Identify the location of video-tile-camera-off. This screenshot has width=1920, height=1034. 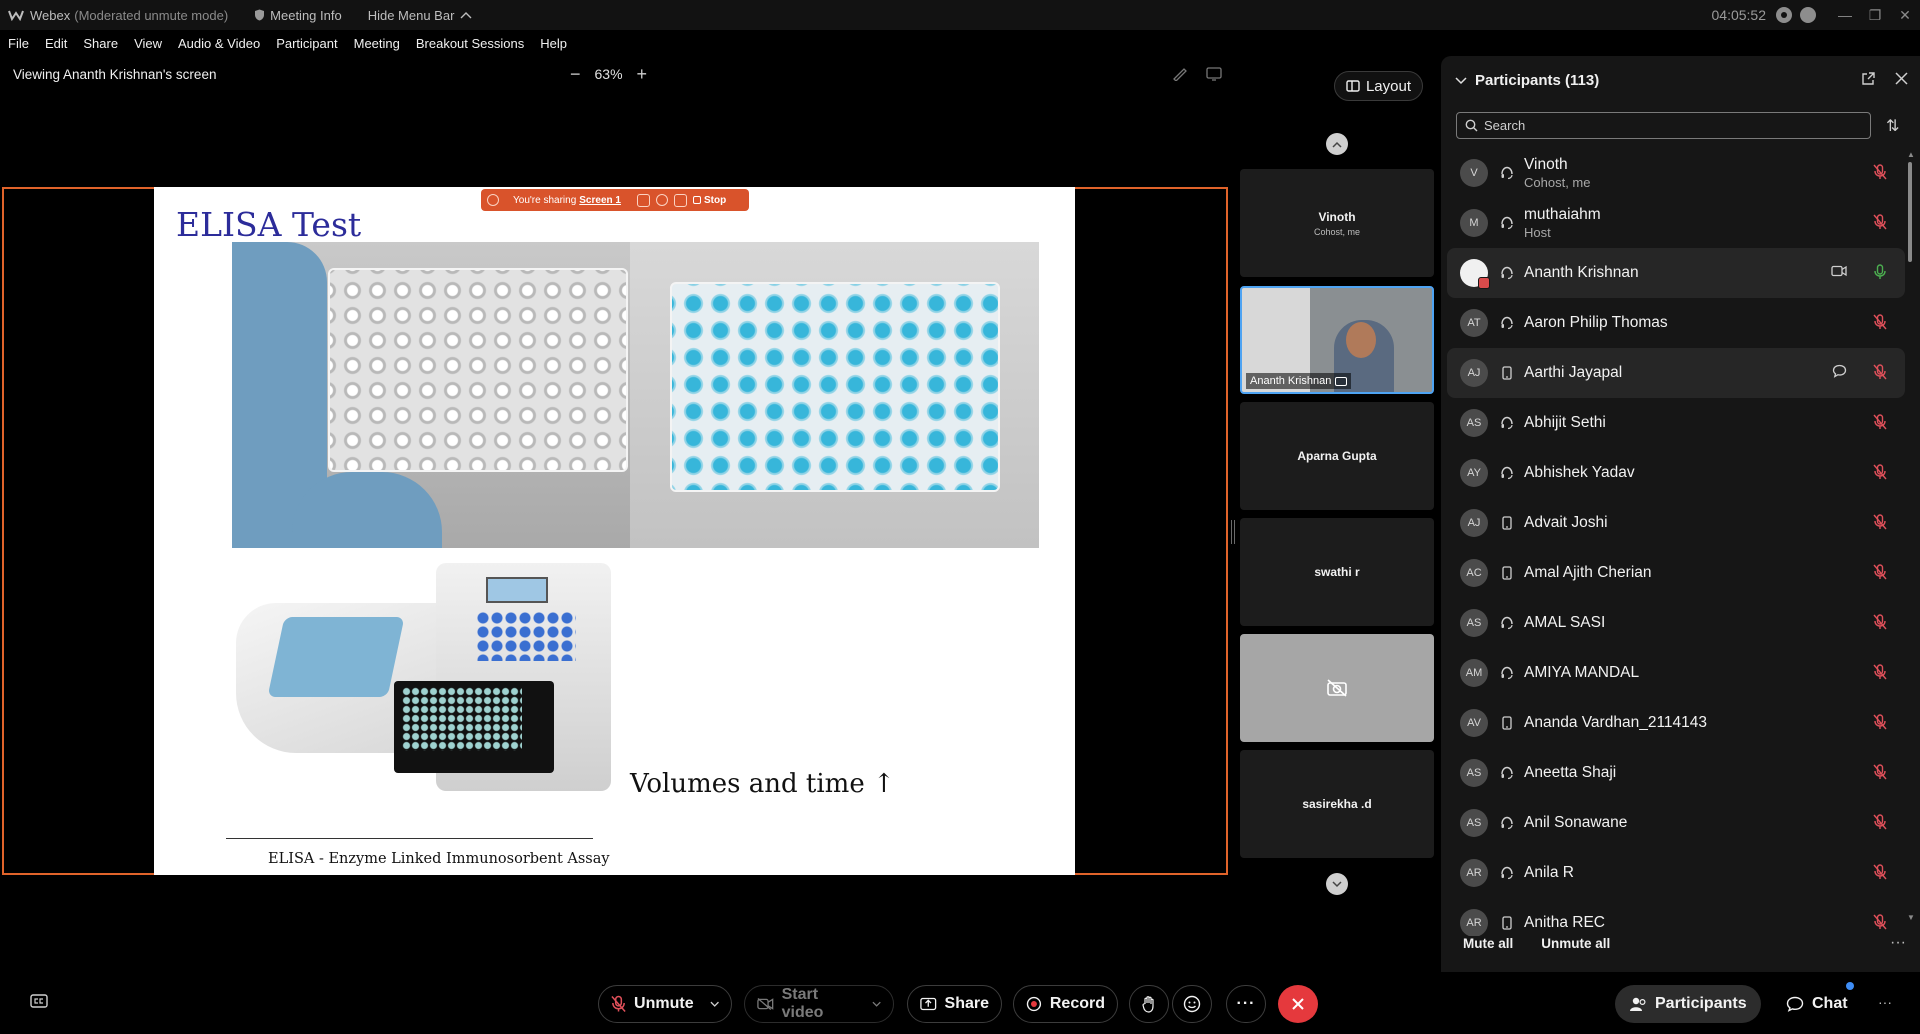
(1337, 688).